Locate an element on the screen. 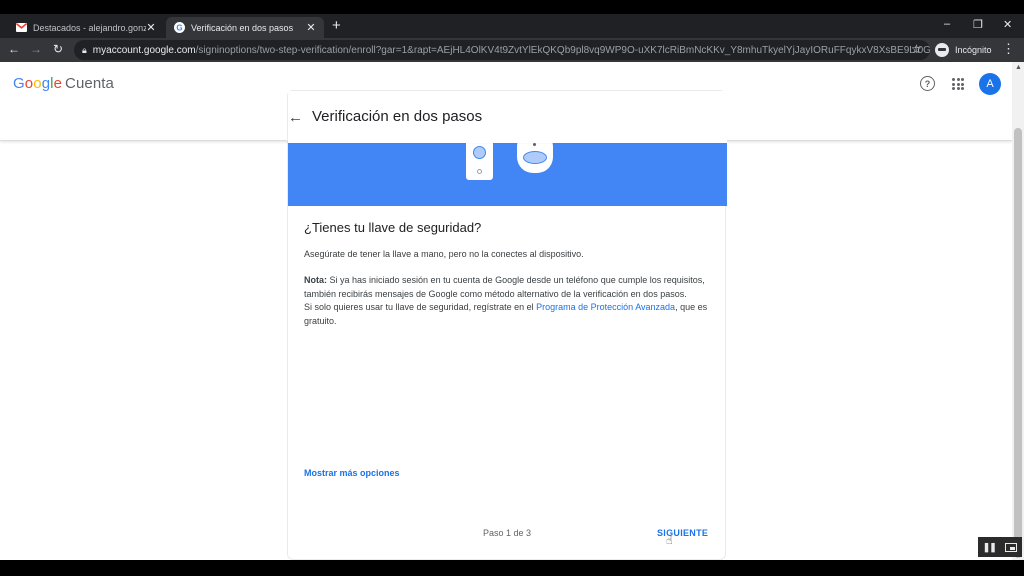 This screenshot has height=576, width=1024. avatar: A is located at coordinates (990, 84).